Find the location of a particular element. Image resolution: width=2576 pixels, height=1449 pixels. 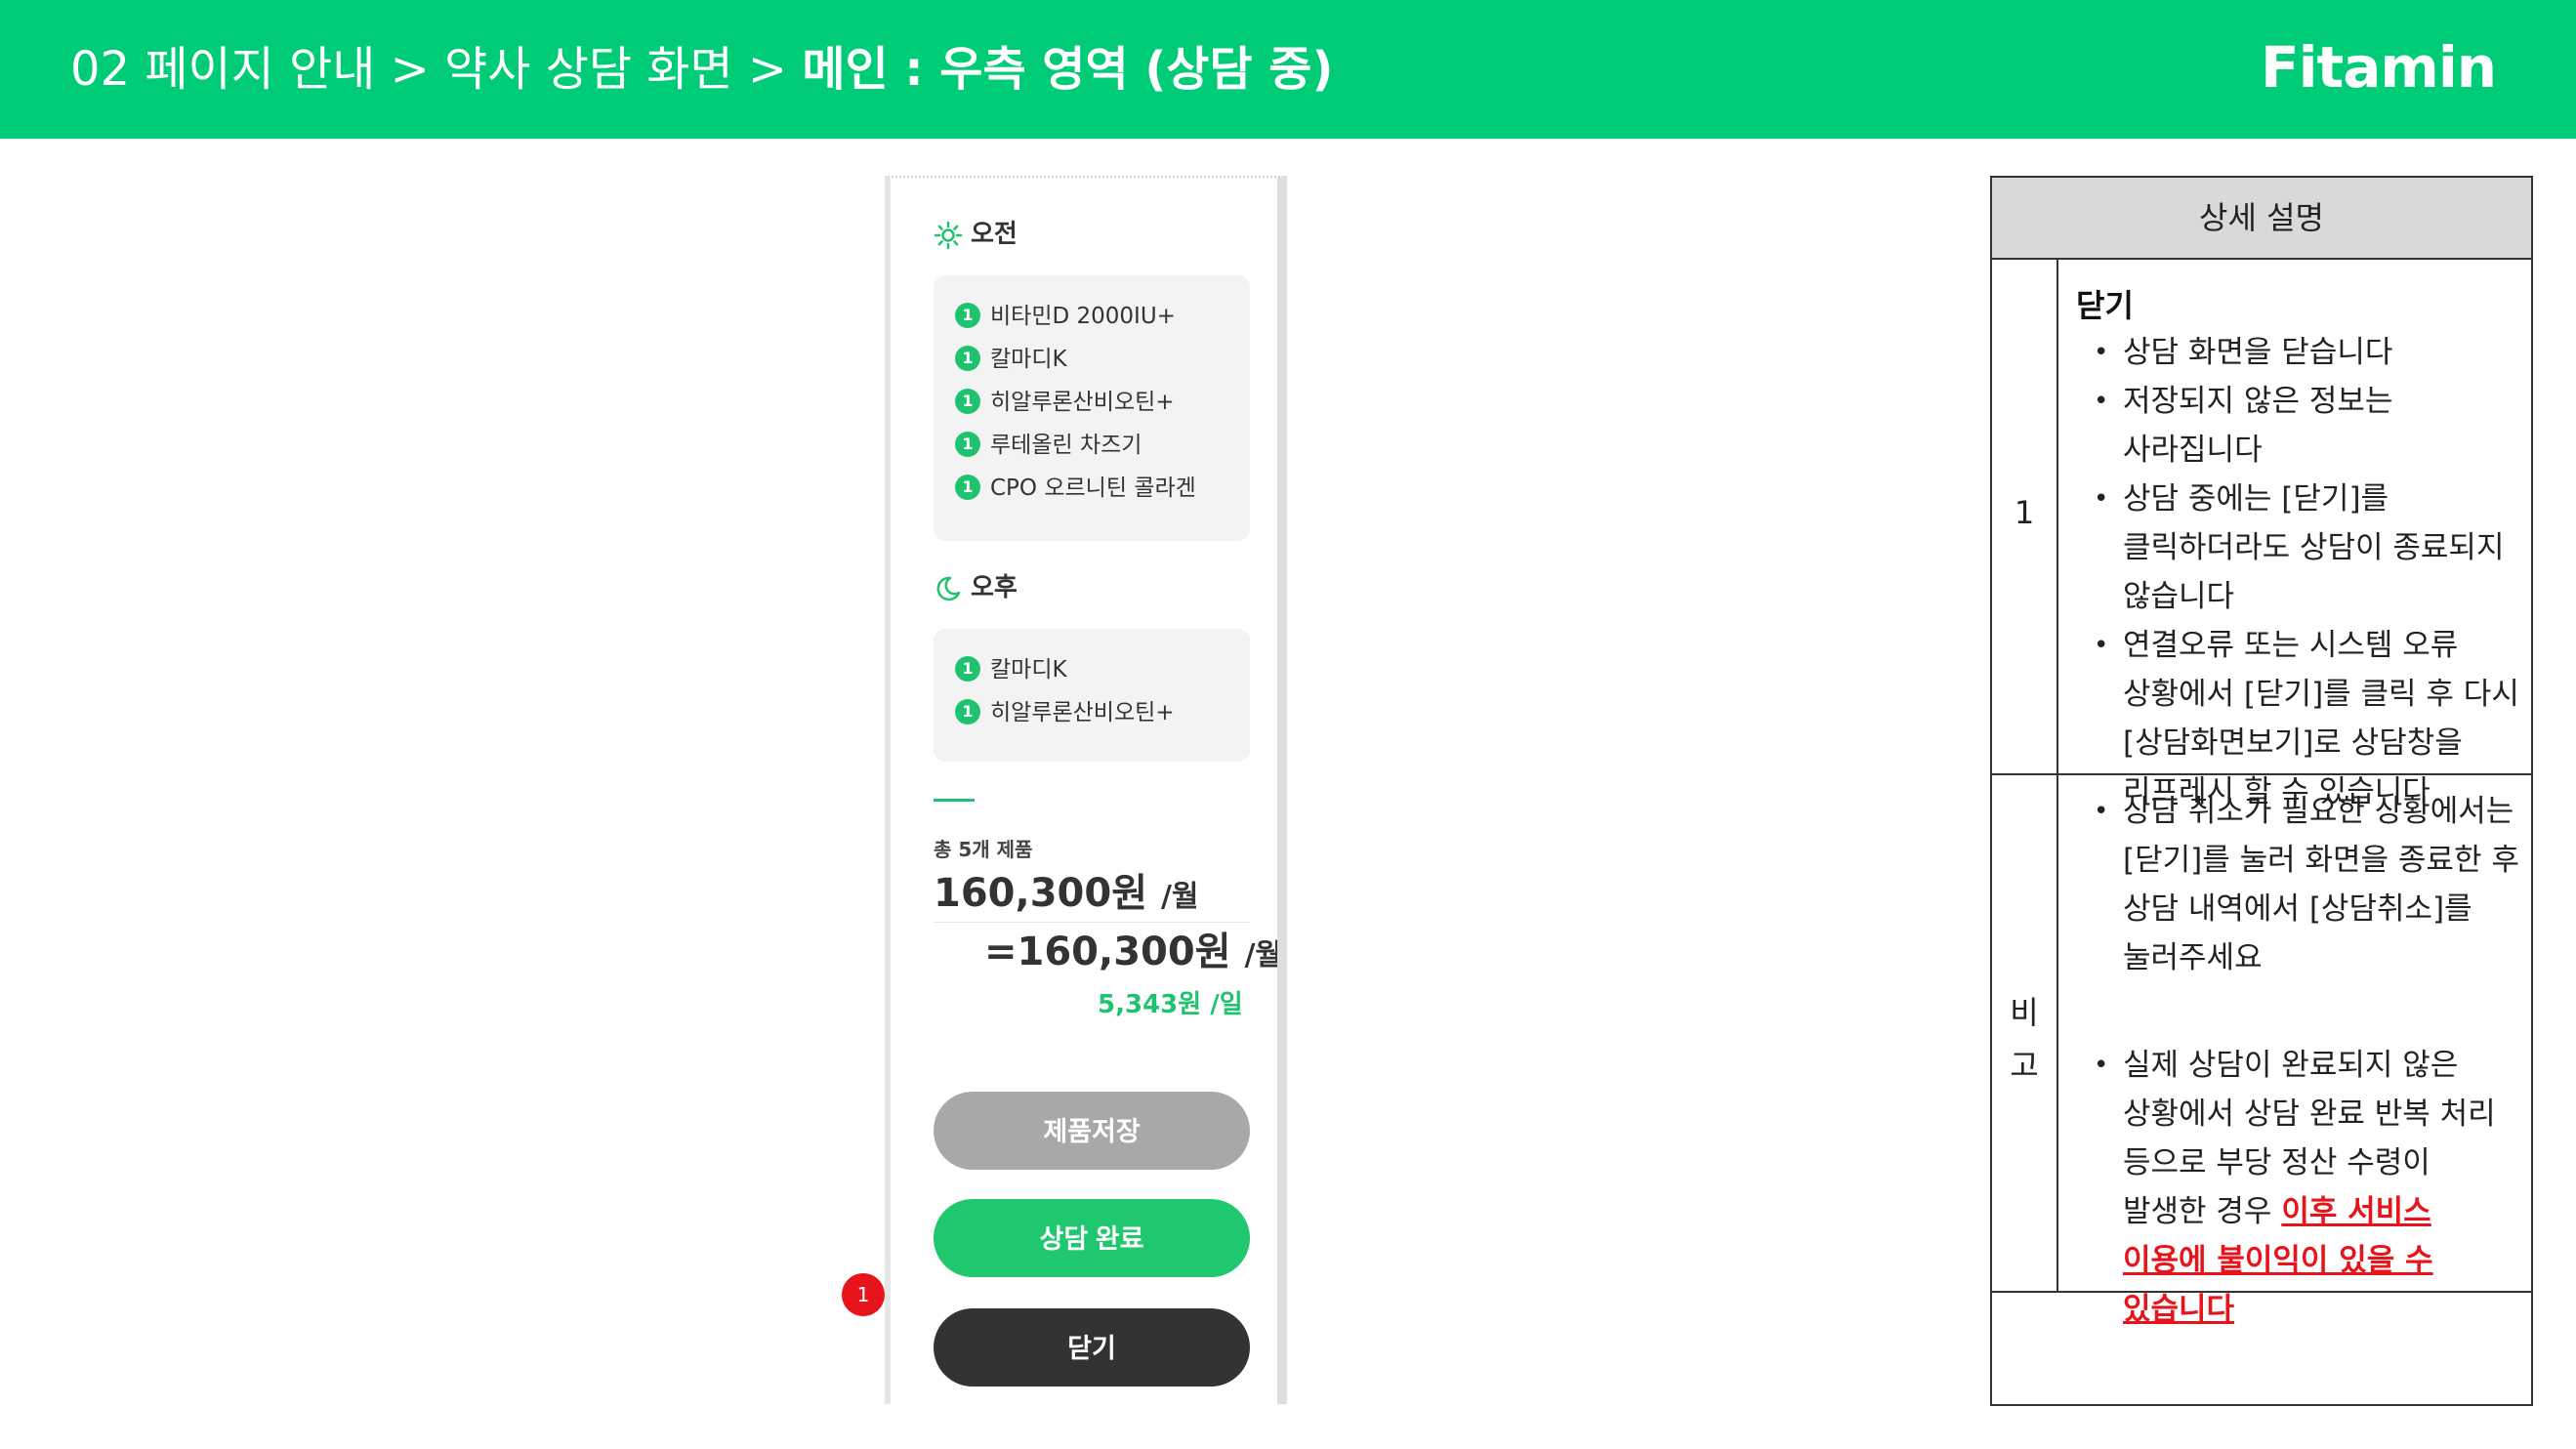

row-number: 1 is located at coordinates (2024, 513).